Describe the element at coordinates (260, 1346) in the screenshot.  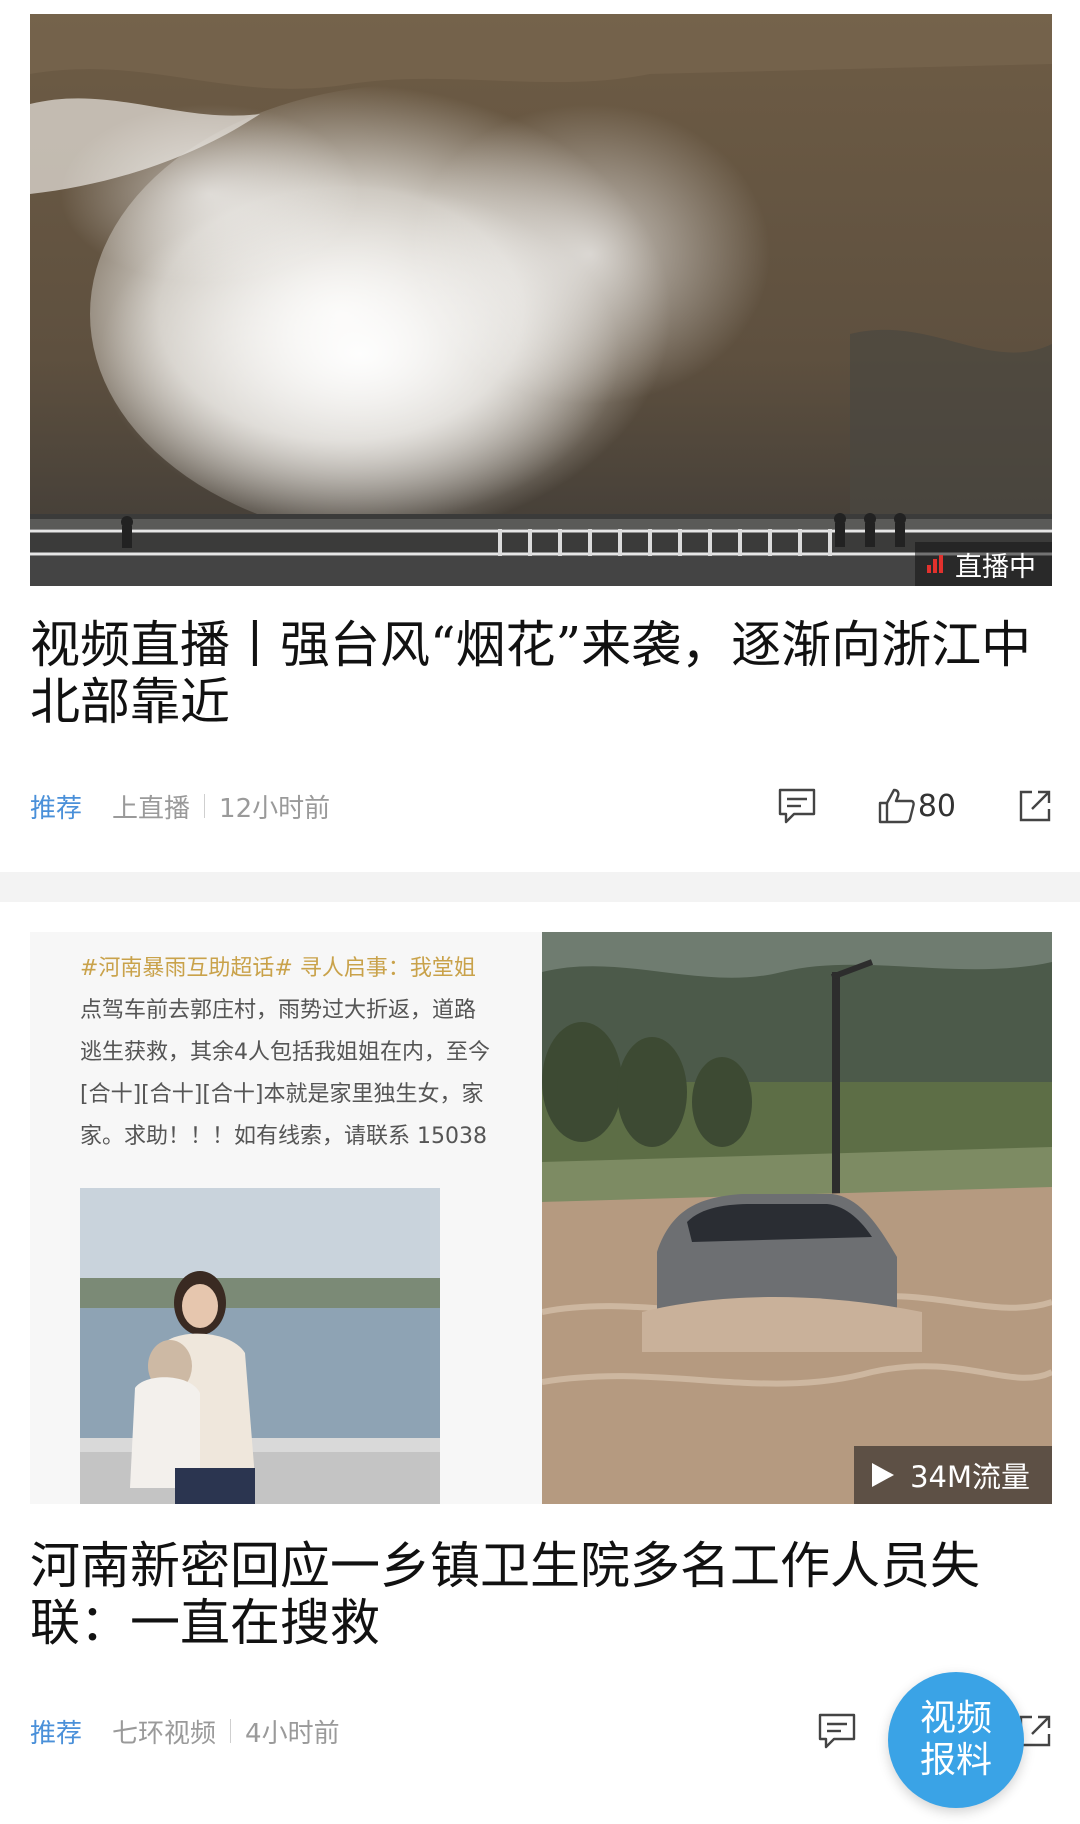
I see `missing-person-photo` at that location.